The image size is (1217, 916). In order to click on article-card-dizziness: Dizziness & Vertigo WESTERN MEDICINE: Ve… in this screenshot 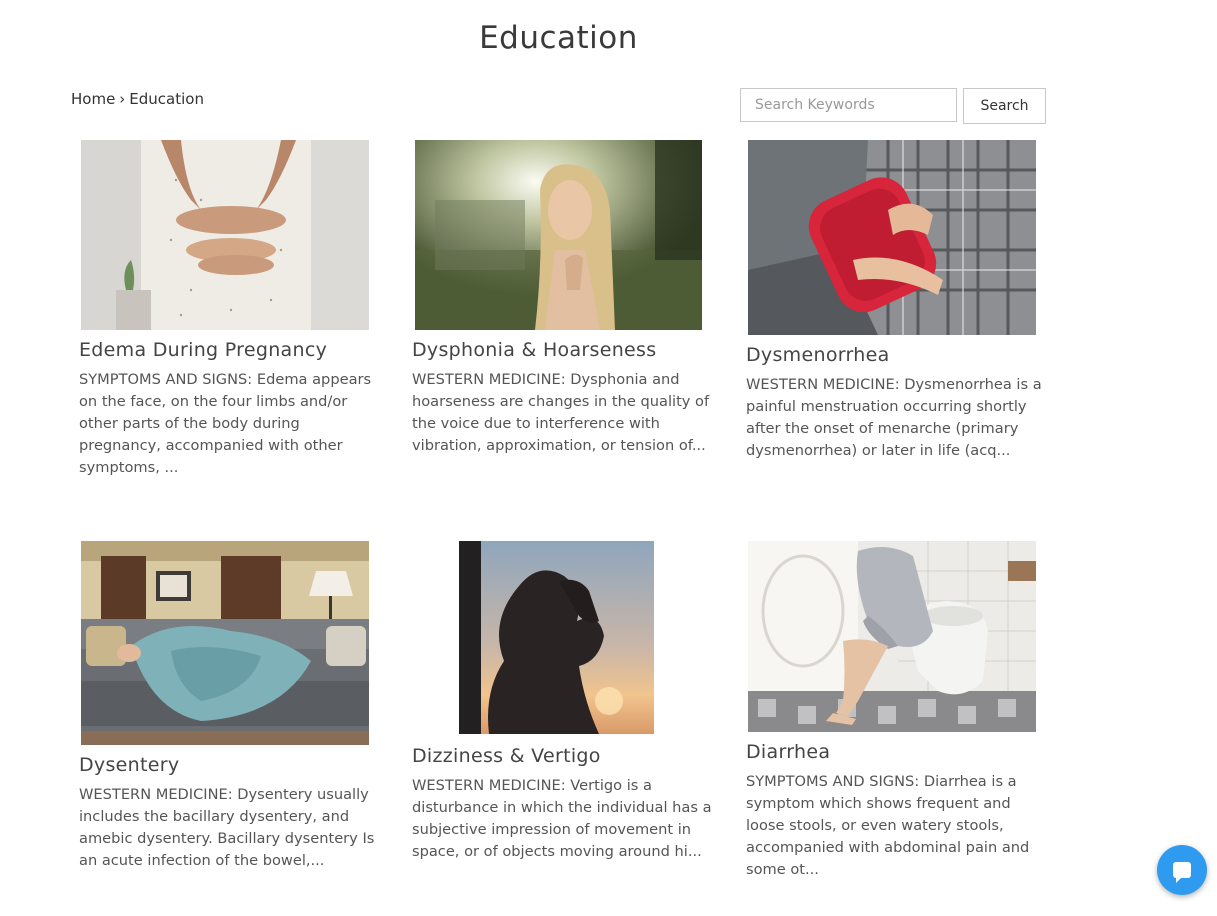, I will do `click(562, 702)`.